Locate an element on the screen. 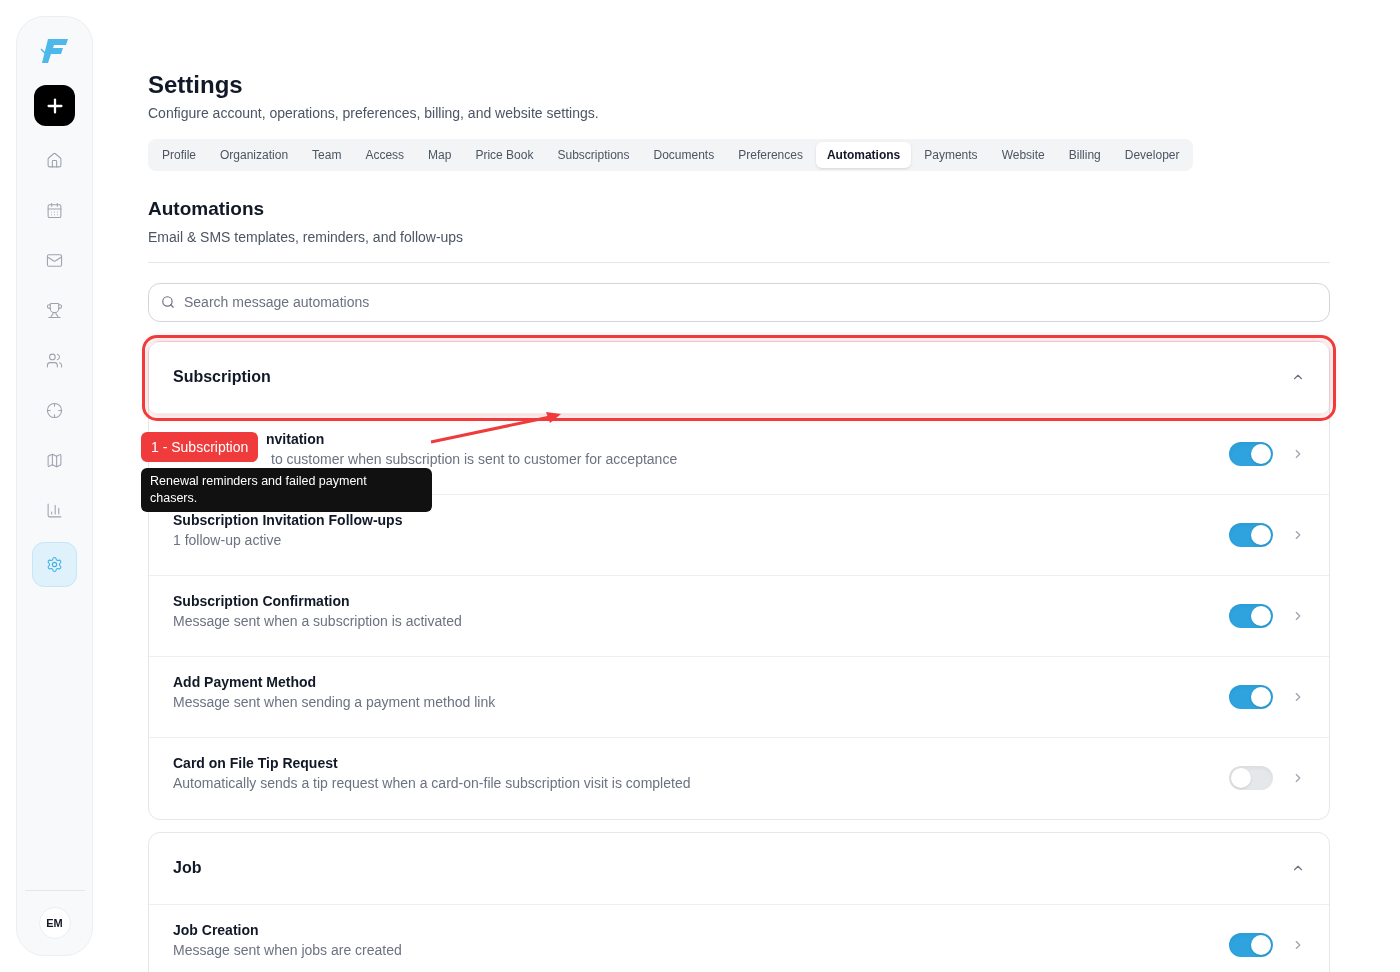 Image resolution: width=1400 pixels, height=972 pixels. settings-tab: Access is located at coordinates (385, 155).